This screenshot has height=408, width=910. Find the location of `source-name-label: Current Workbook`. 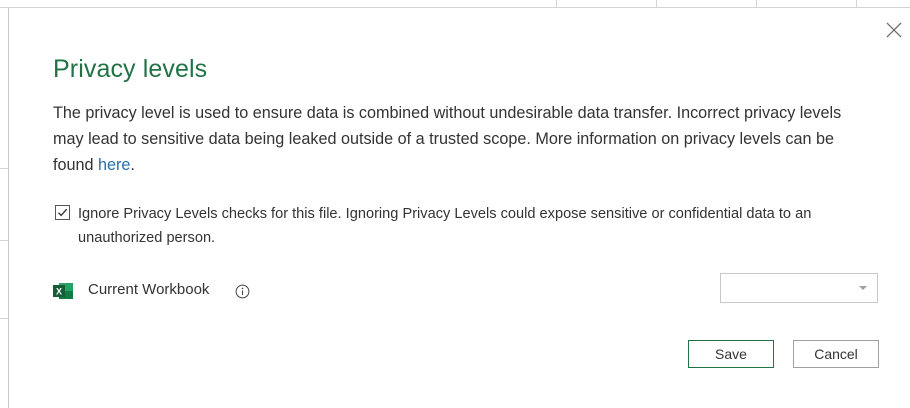

source-name-label: Current Workbook is located at coordinates (149, 289).